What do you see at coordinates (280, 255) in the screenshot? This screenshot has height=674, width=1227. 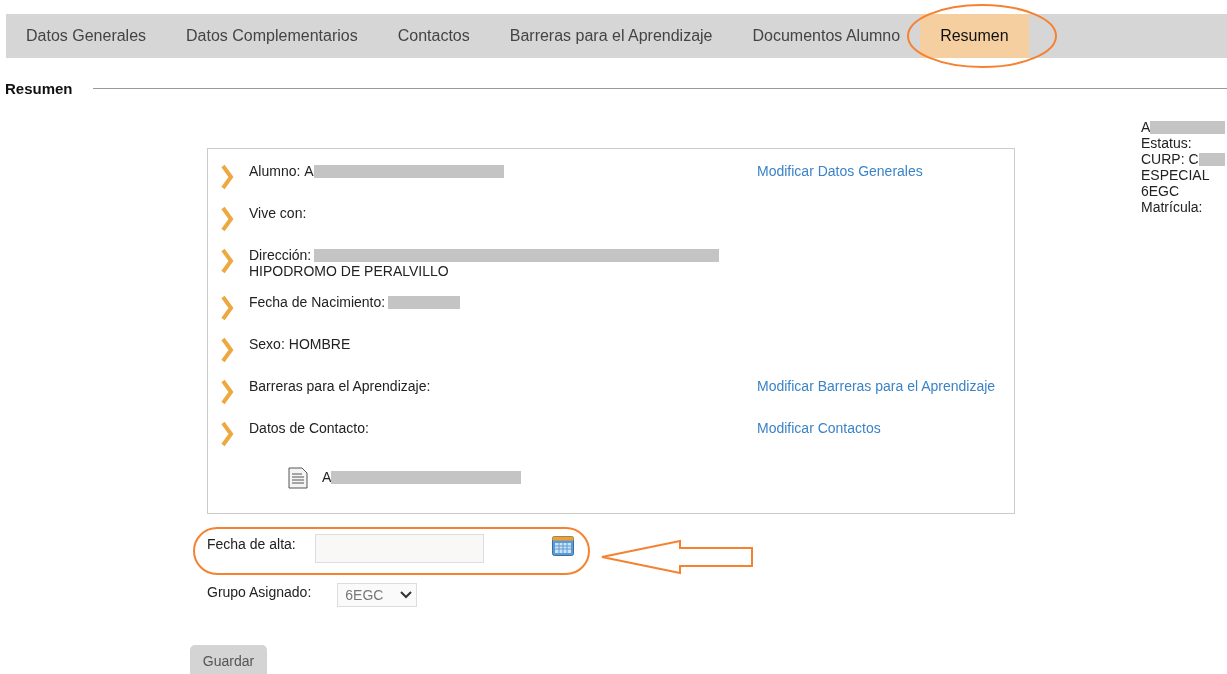 I see `detail-label: Dirección:` at bounding box center [280, 255].